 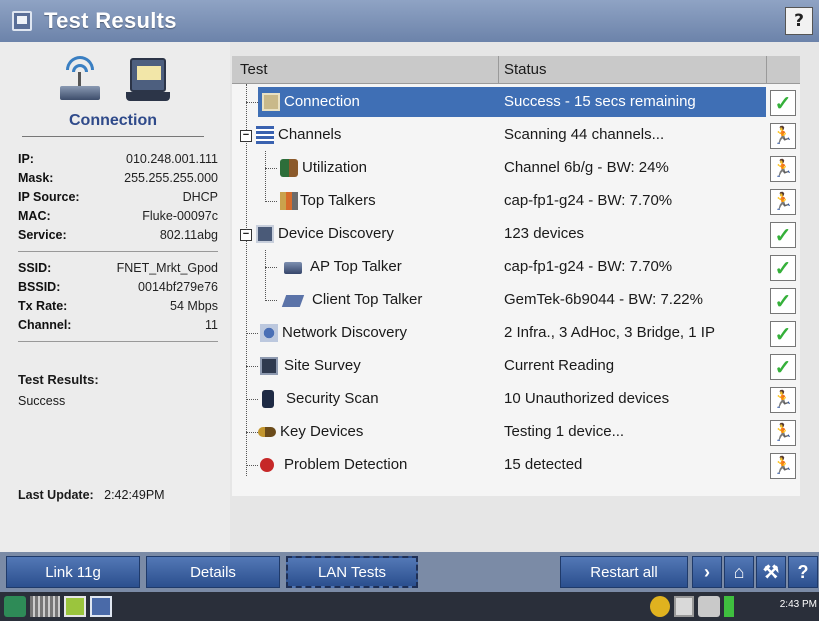 I want to click on keyboard-icon, so click(x=45, y=606).